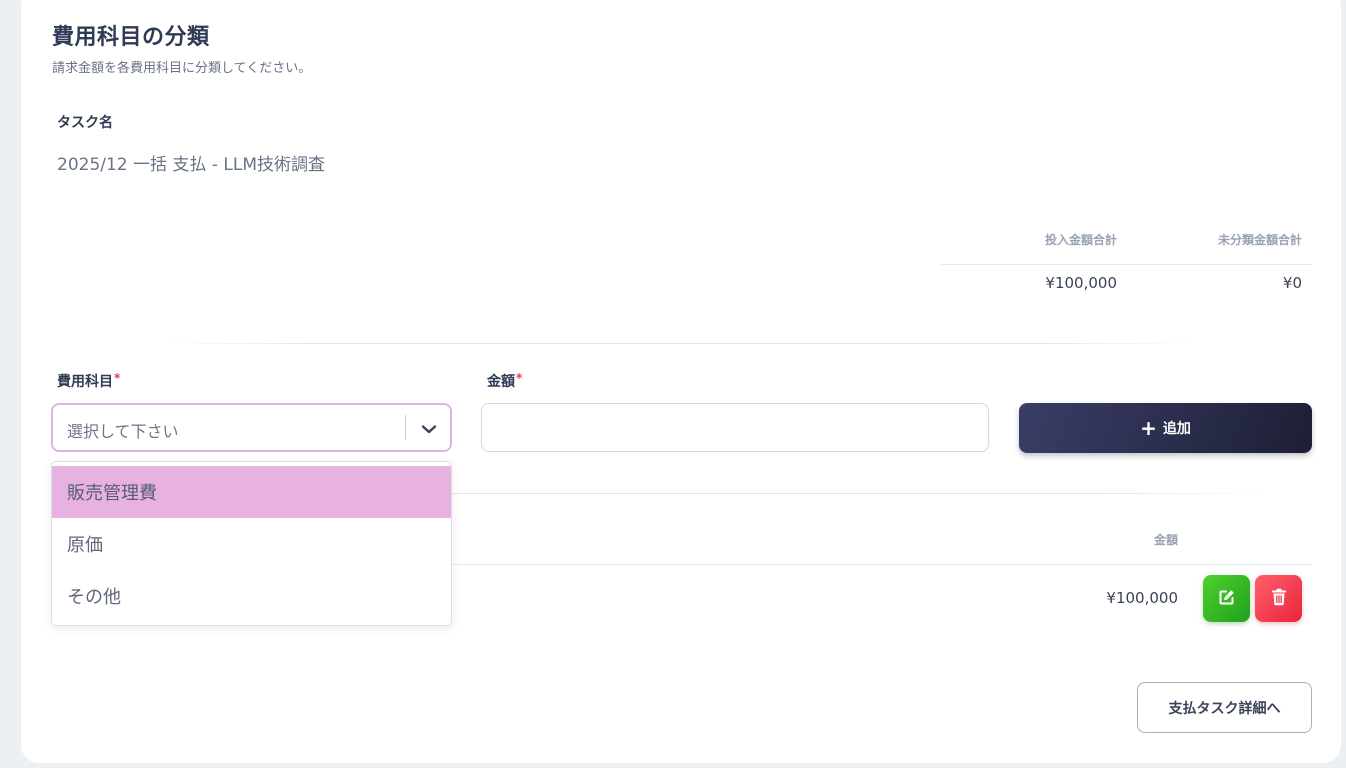 The image size is (1346, 768). I want to click on section-divider, so click(677, 343).